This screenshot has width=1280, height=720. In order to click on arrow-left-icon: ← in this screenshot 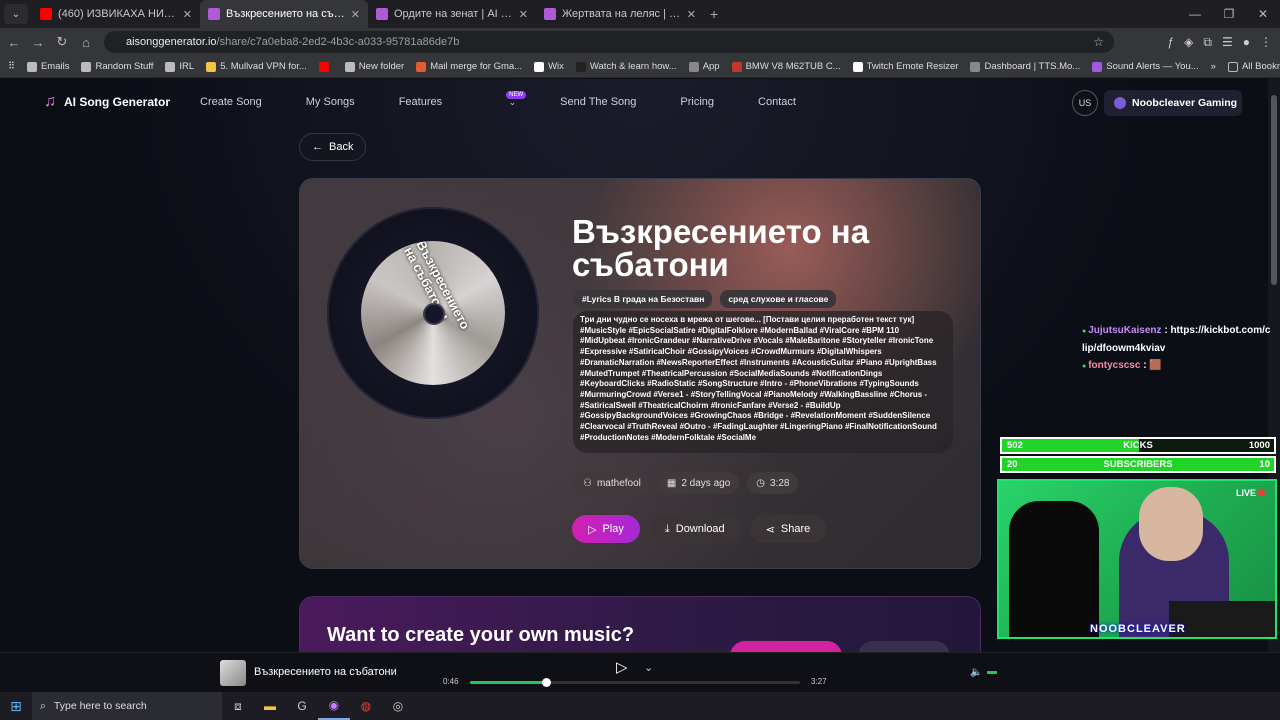, I will do `click(317, 147)`.